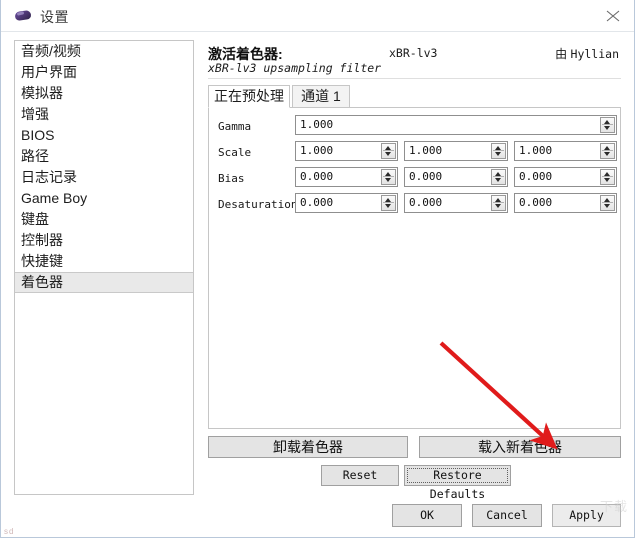  What do you see at coordinates (104, 282) in the screenshot?
I see `sidebar-item-shader: 着色器` at bounding box center [104, 282].